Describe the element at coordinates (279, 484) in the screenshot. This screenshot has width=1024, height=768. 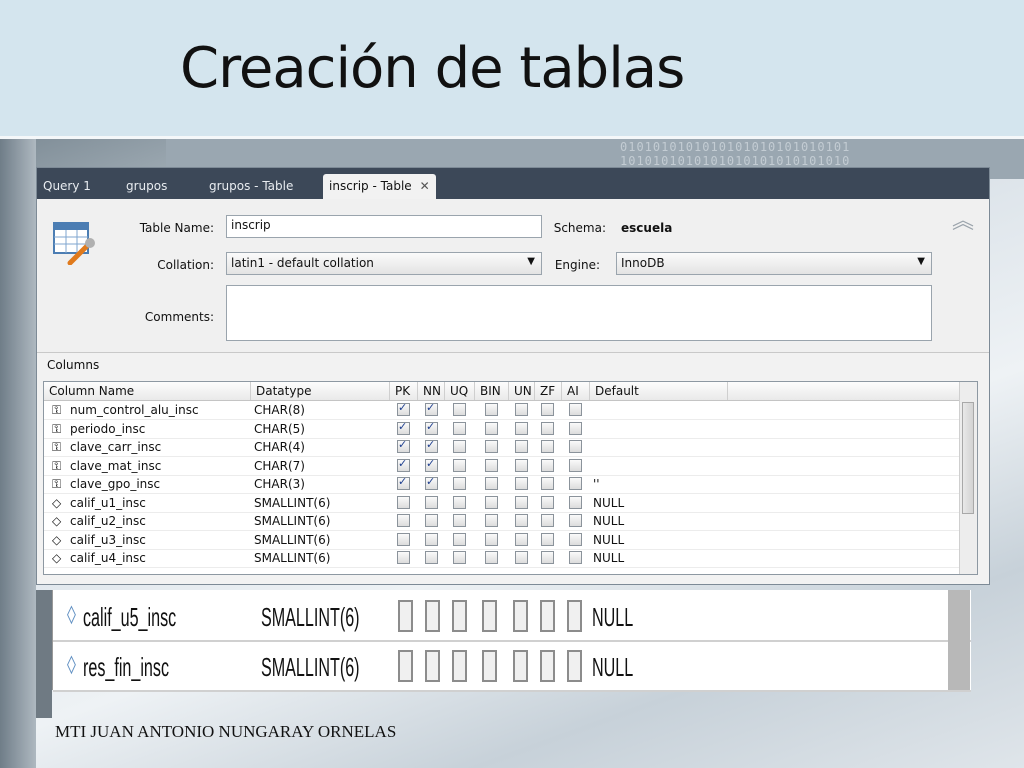
I see `datatype-cell: CHAR(3)` at that location.